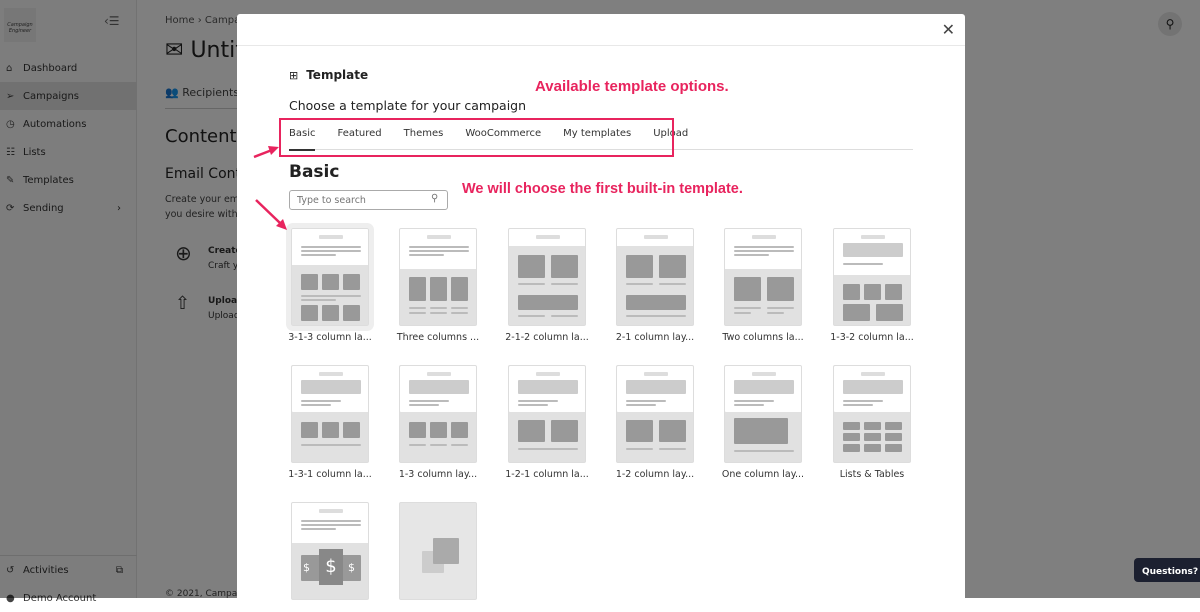 This screenshot has width=1200, height=612. I want to click on arrow-to-template, so click(268, 211).